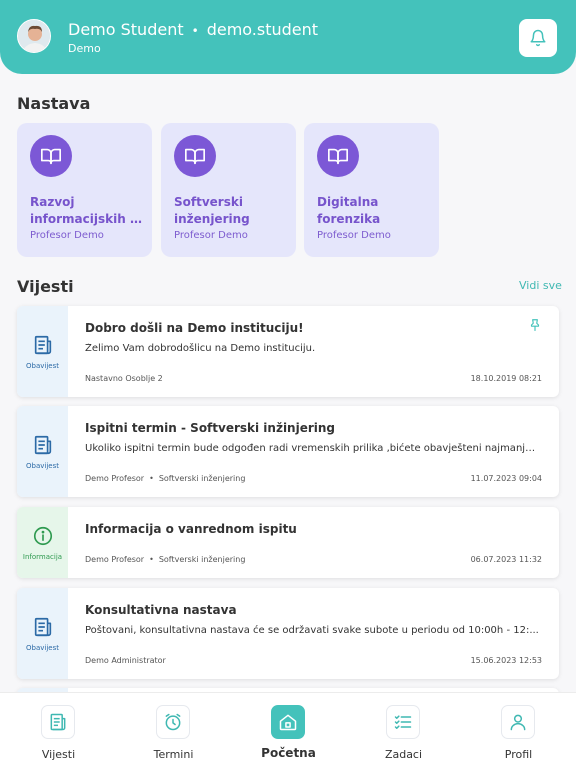  What do you see at coordinates (210, 428) in the screenshot?
I see `news-title: Ispitni termin - Softverski inžinjering` at bounding box center [210, 428].